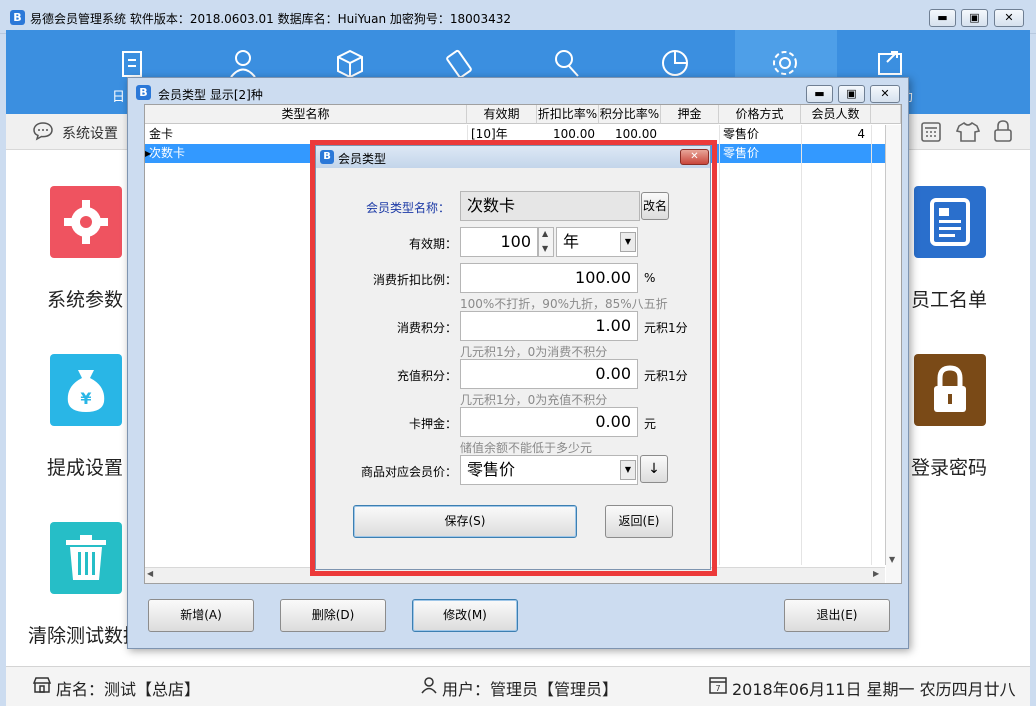 The image size is (1036, 706). What do you see at coordinates (890, 63) in the screenshot?
I see `help-icon` at bounding box center [890, 63].